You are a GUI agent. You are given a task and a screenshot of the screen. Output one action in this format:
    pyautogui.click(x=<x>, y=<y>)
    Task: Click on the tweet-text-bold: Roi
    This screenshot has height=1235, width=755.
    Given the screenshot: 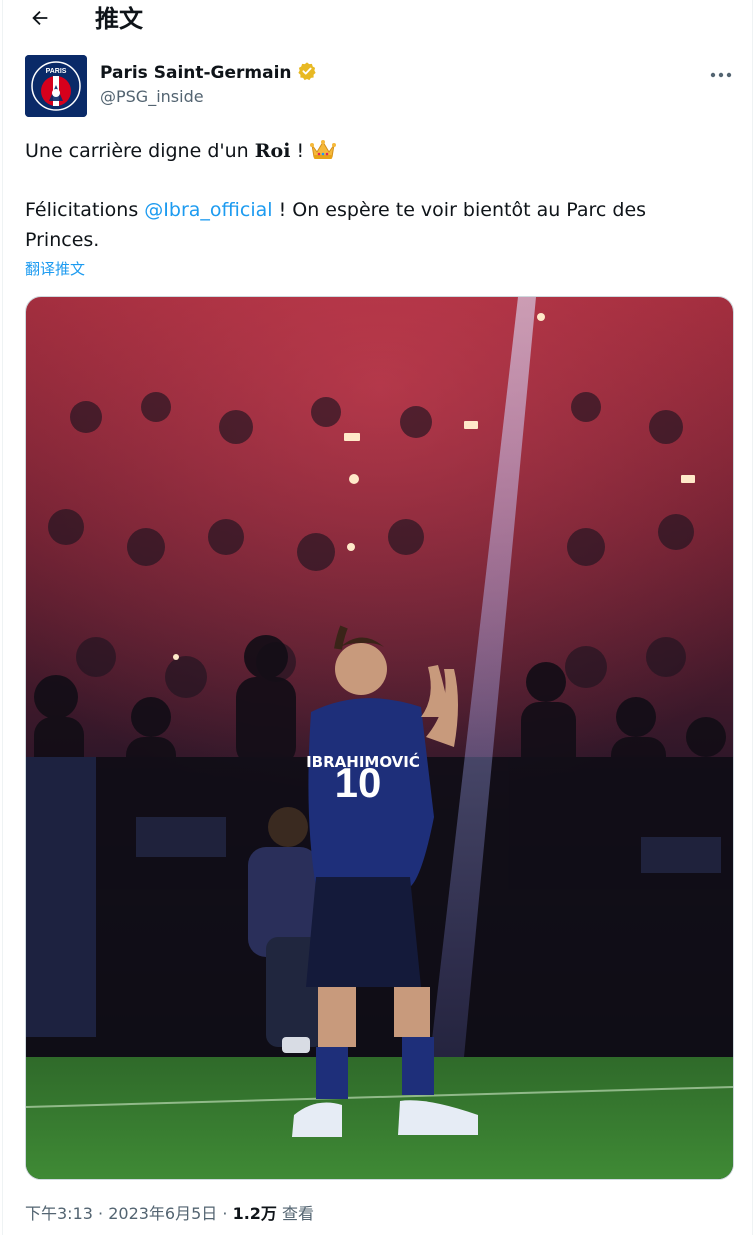 What is the action you would take?
    pyautogui.click(x=272, y=151)
    